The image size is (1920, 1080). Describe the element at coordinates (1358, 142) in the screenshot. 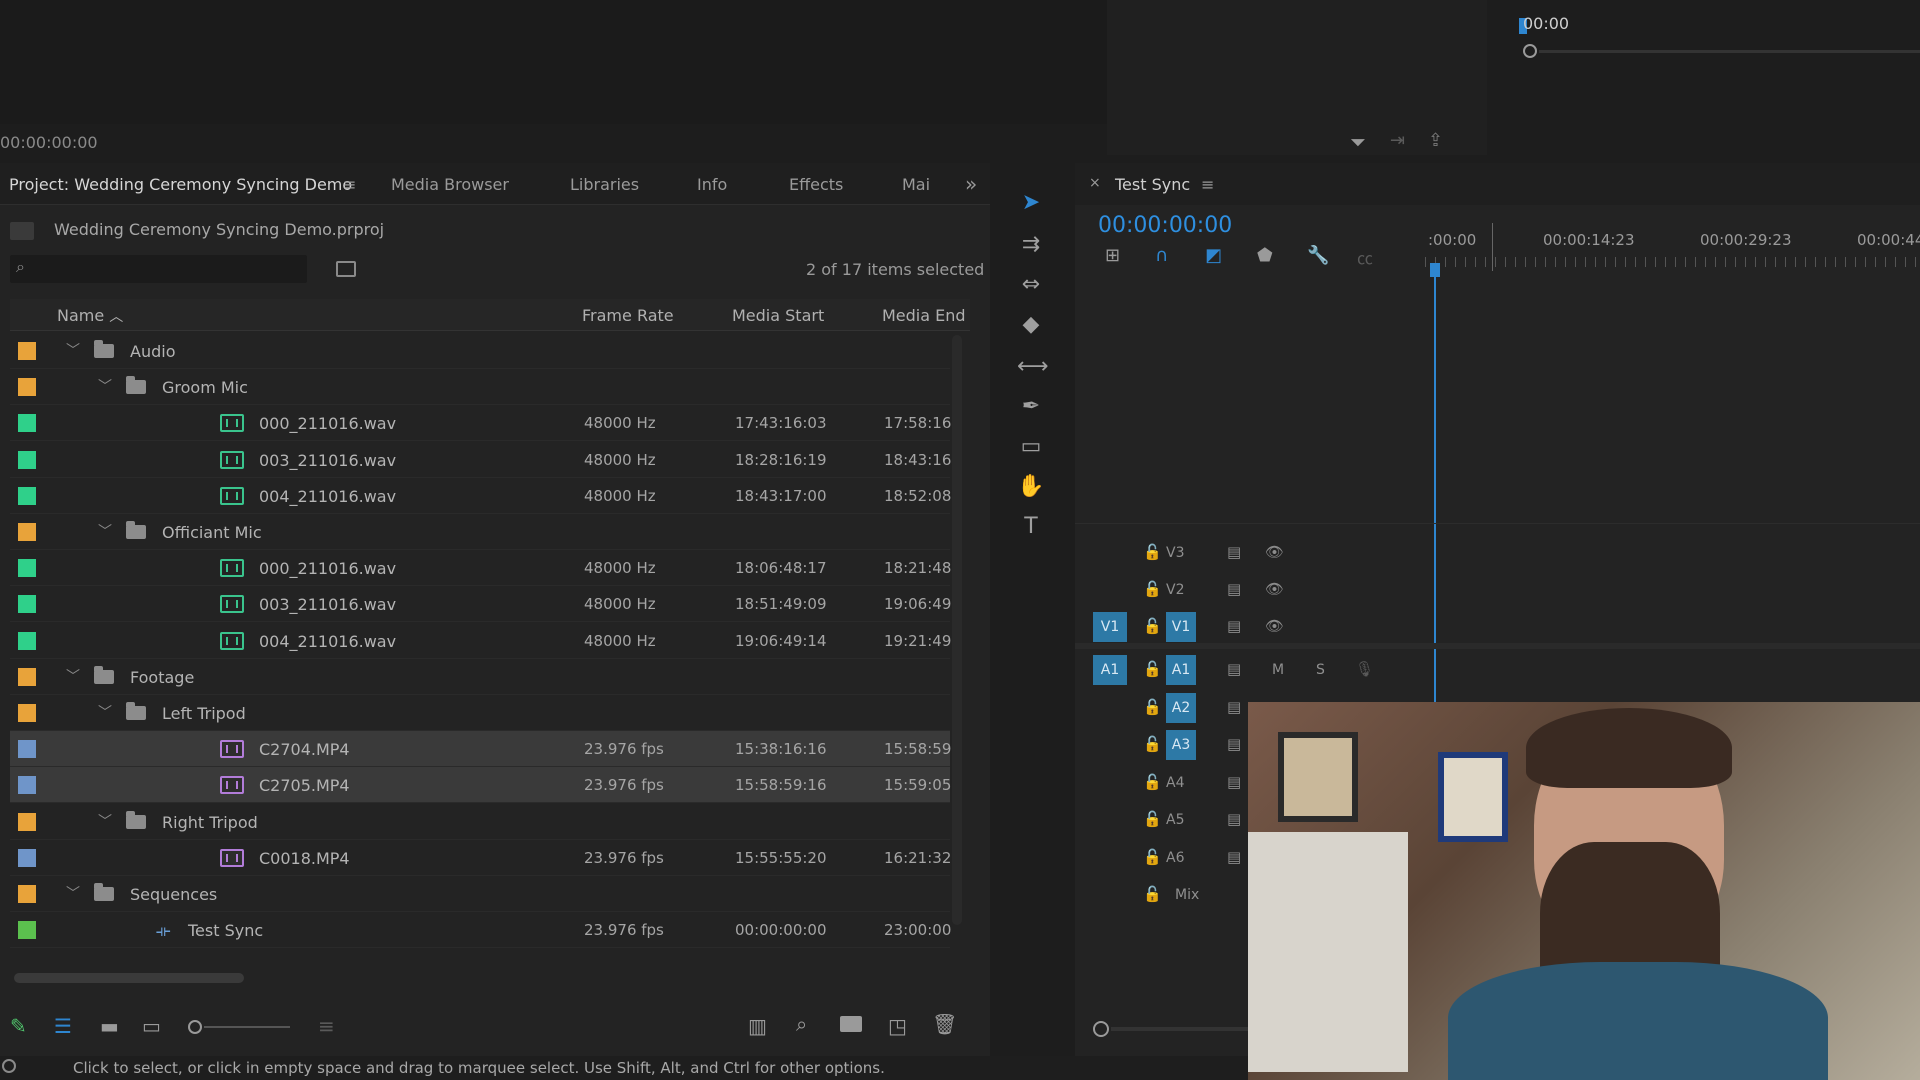

I see `filter-icon: ⏷` at that location.